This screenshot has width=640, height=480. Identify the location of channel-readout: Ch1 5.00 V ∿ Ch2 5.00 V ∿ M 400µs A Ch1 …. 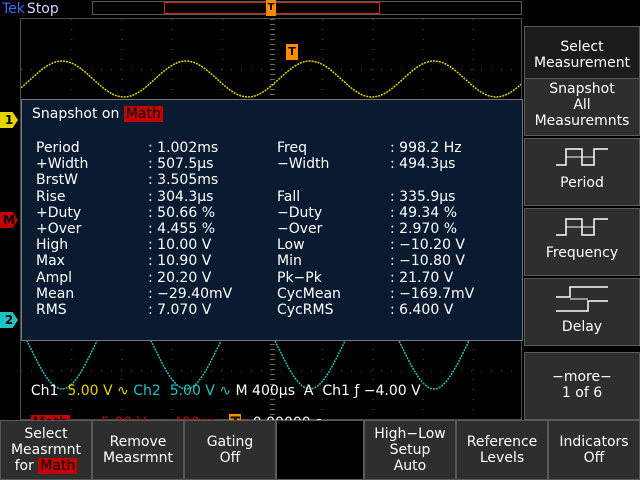
(271, 382).